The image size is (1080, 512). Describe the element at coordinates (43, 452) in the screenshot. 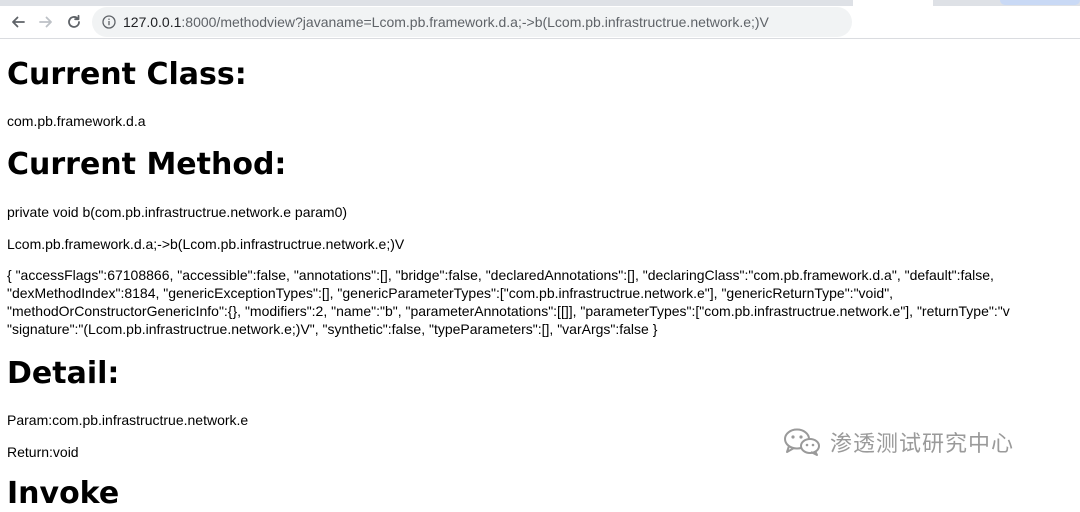

I see `return-text: Return:void` at that location.